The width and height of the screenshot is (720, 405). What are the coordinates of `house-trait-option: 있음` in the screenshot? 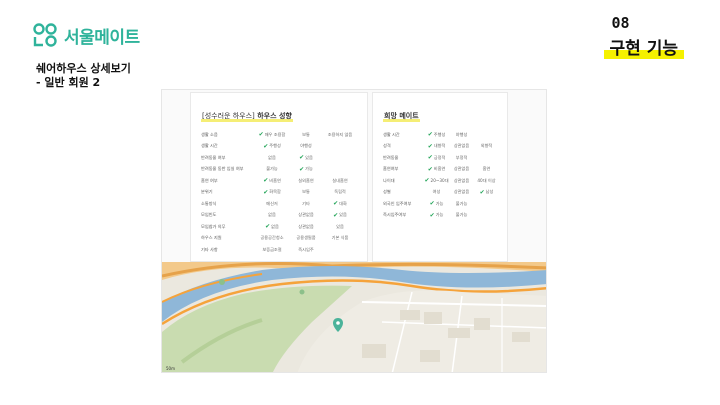 It's located at (340, 226).